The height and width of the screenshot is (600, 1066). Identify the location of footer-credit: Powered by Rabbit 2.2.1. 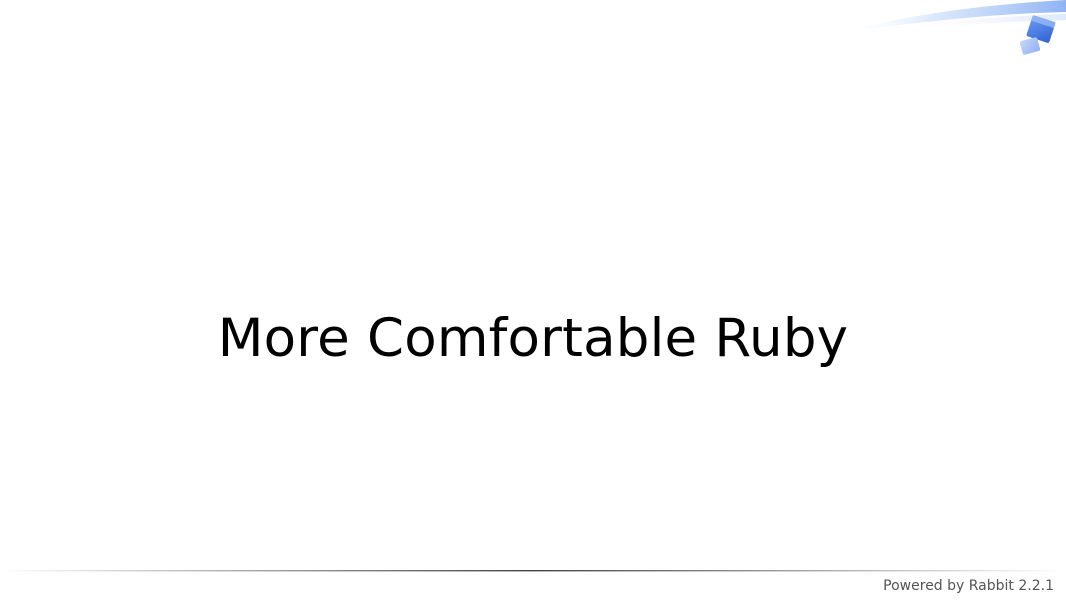
(968, 586).